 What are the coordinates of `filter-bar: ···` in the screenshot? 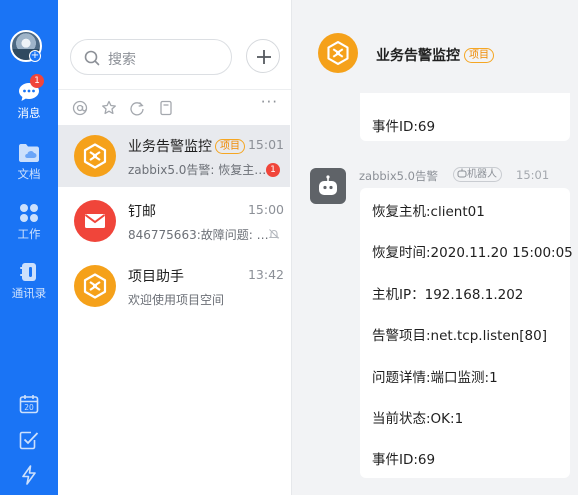 It's located at (177, 105).